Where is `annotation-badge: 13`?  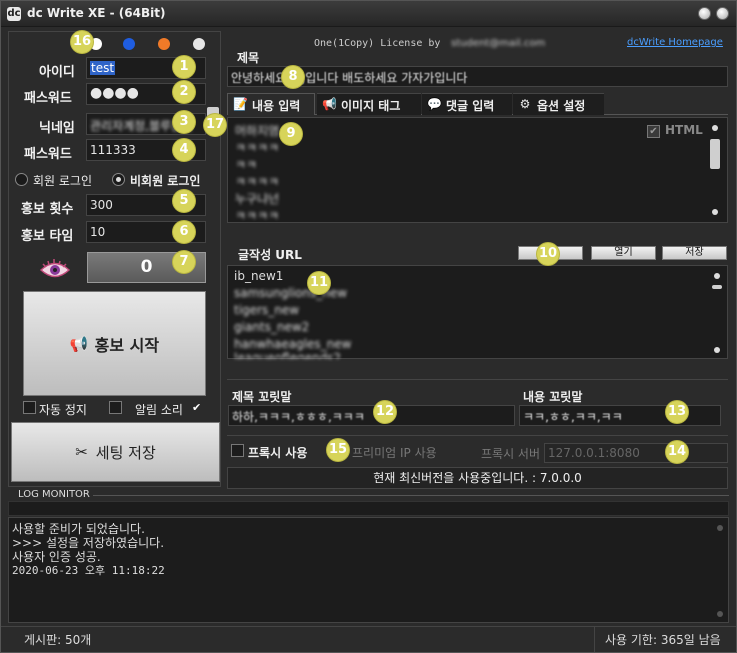 annotation-badge: 13 is located at coordinates (677, 412).